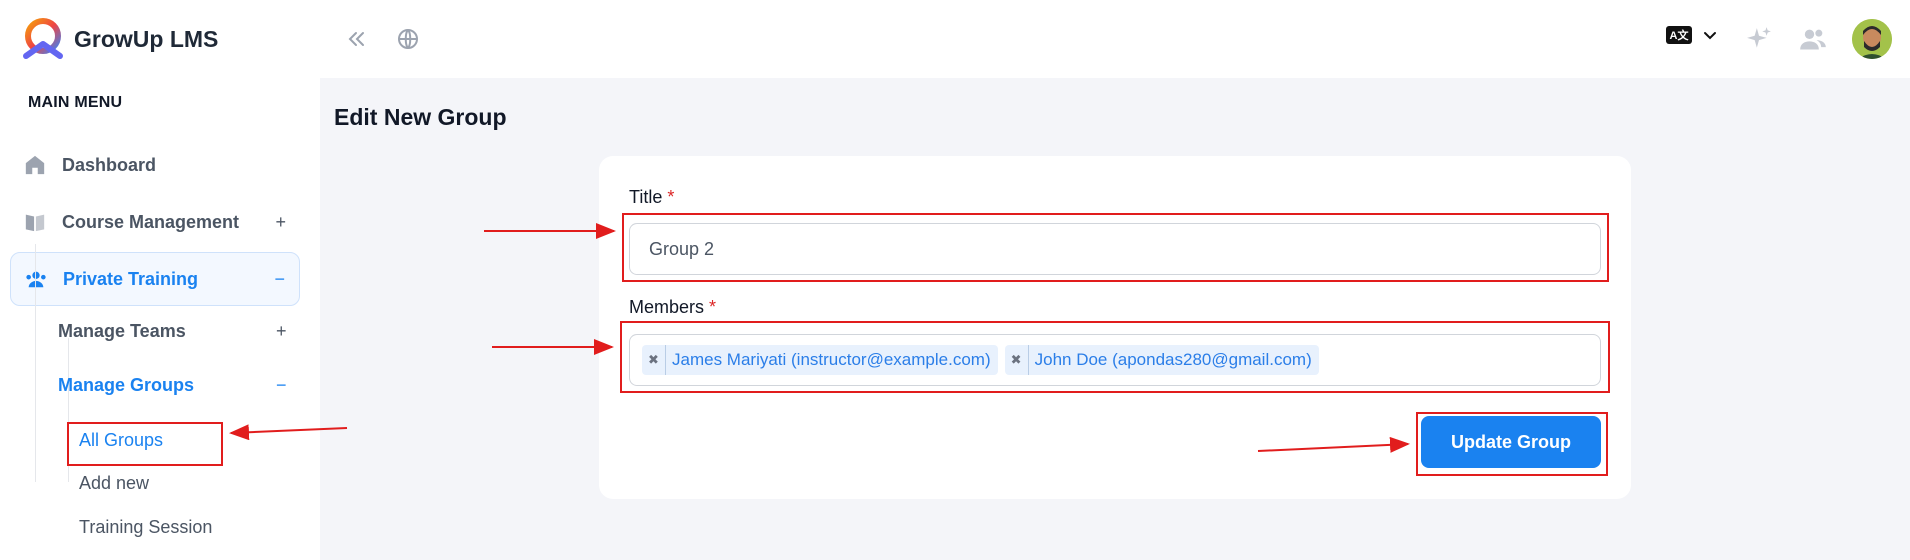  I want to click on members-label-text: Members, so click(667, 307).